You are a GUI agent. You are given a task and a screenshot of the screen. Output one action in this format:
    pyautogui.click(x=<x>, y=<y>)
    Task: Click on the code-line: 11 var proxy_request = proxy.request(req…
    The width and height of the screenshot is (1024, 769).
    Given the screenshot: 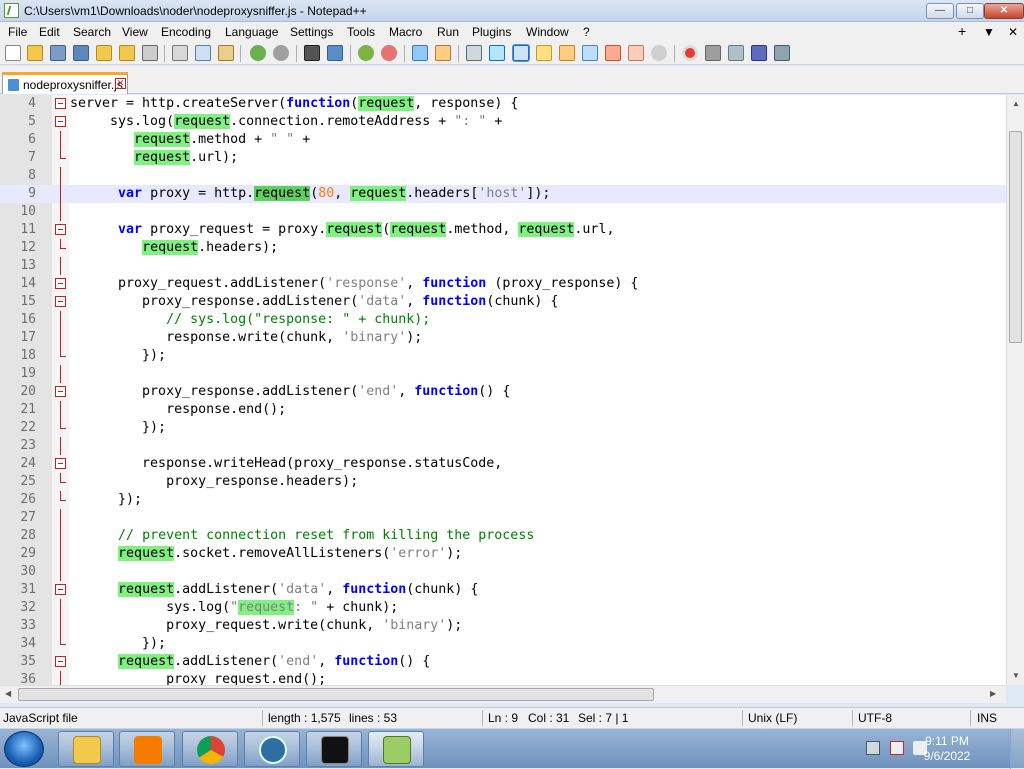 What is the action you would take?
    pyautogui.click(x=503, y=230)
    